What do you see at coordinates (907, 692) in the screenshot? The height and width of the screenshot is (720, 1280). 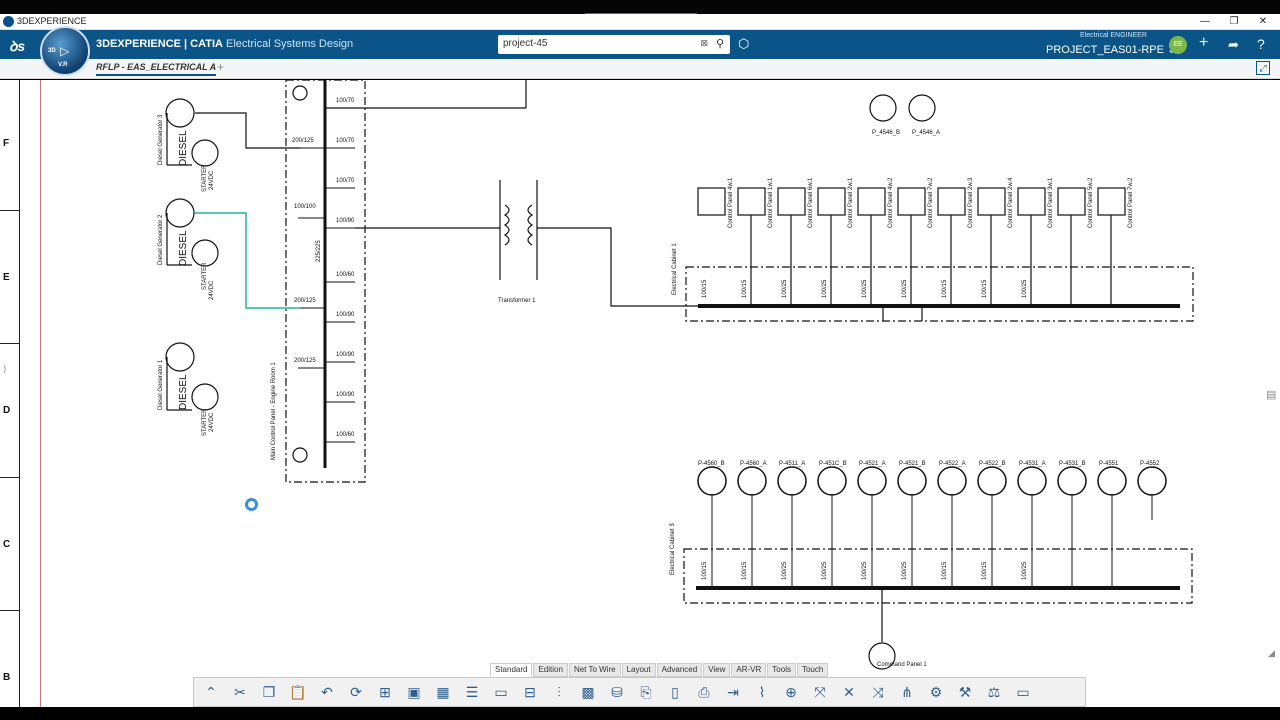 I see `tree-icon: ⋔` at bounding box center [907, 692].